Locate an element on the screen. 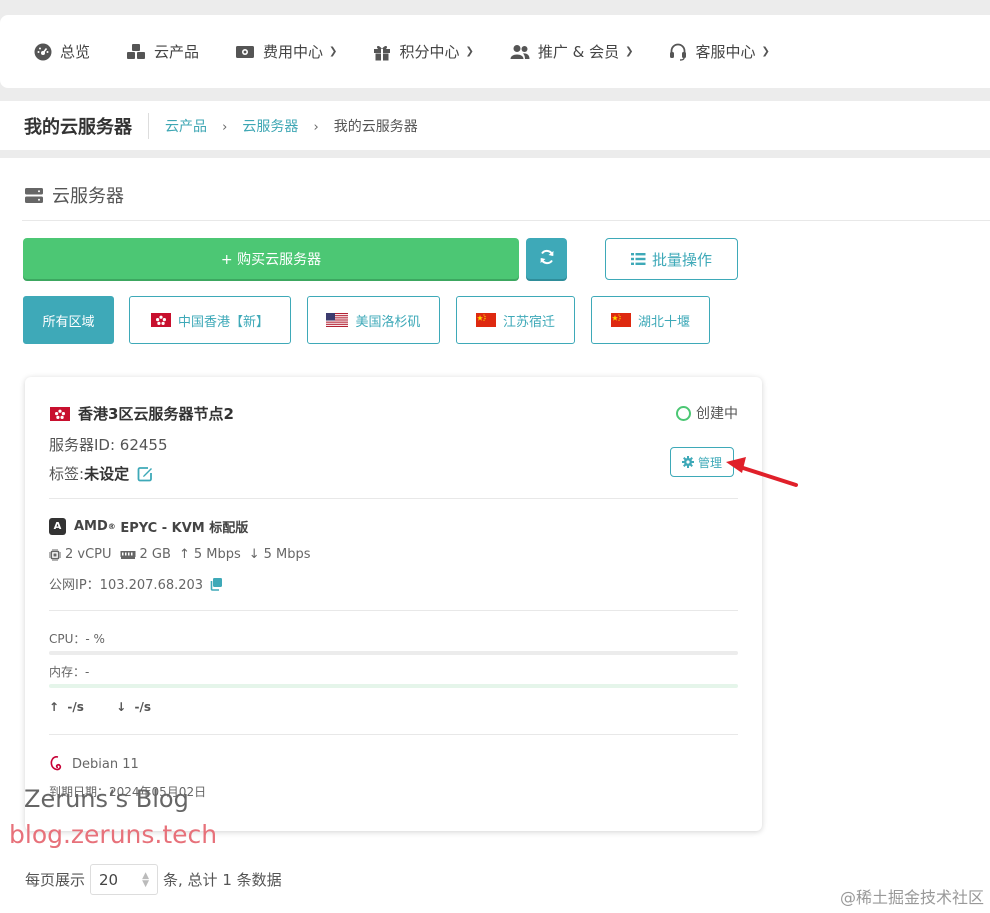 Image resolution: width=990 pixels, height=913 pixels. server-name-text: 香港3区云服务器节点2 is located at coordinates (156, 414).